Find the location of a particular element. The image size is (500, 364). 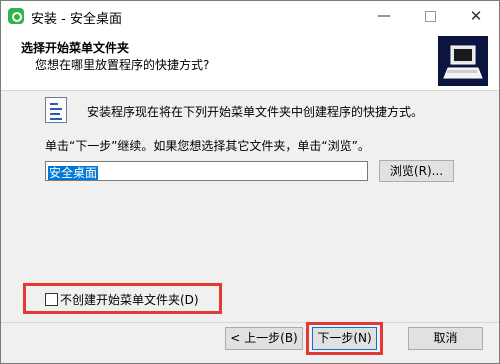

back-button: < 上一步(B) is located at coordinates (264, 338).